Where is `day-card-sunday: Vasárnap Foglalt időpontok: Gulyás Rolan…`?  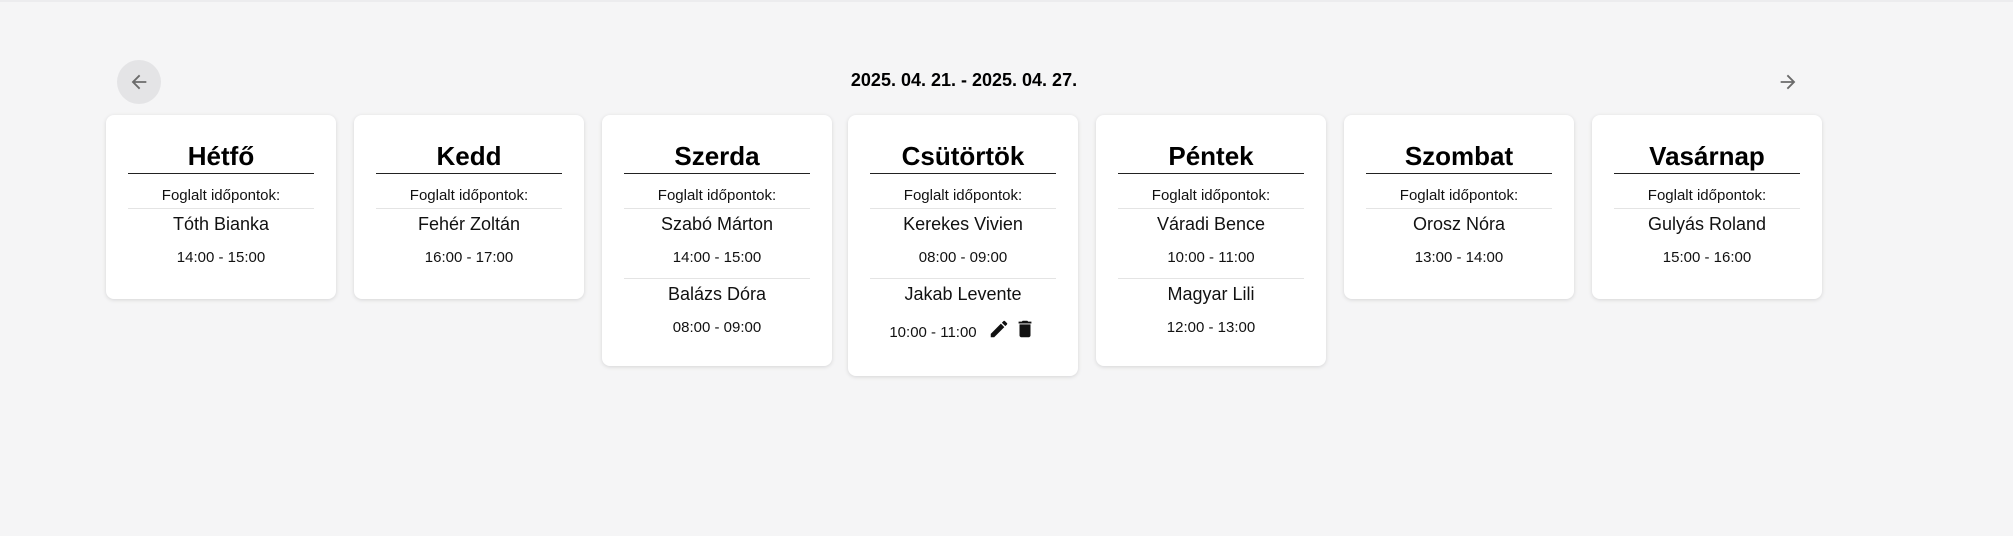
day-card-sunday: Vasárnap Foglalt időpontok: Gulyás Rolan… is located at coordinates (1707, 207).